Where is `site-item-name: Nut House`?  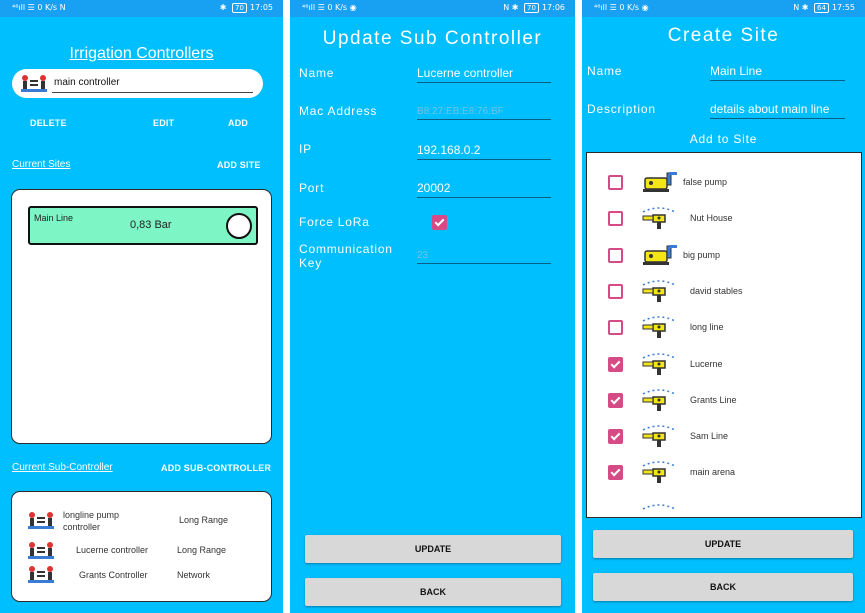 site-item-name: Nut House is located at coordinates (711, 218).